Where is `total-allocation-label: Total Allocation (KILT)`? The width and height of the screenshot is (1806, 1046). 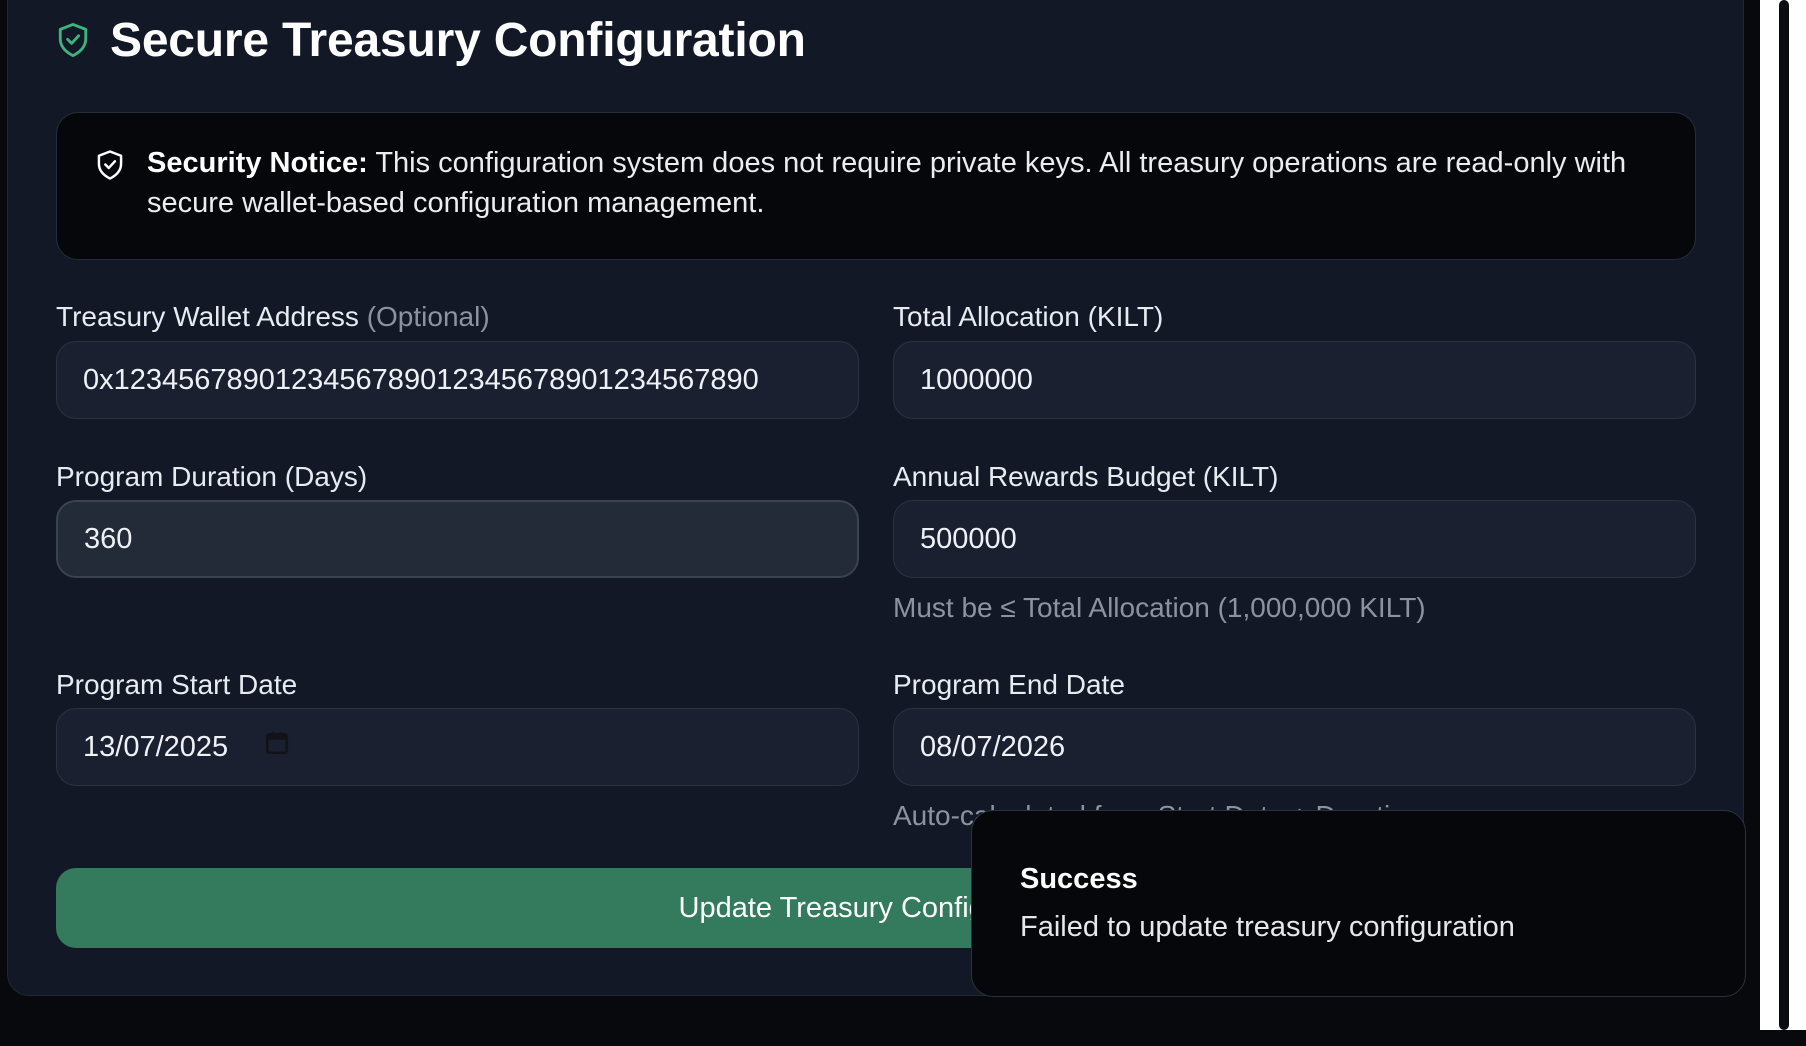 total-allocation-label: Total Allocation (KILT) is located at coordinates (1028, 316).